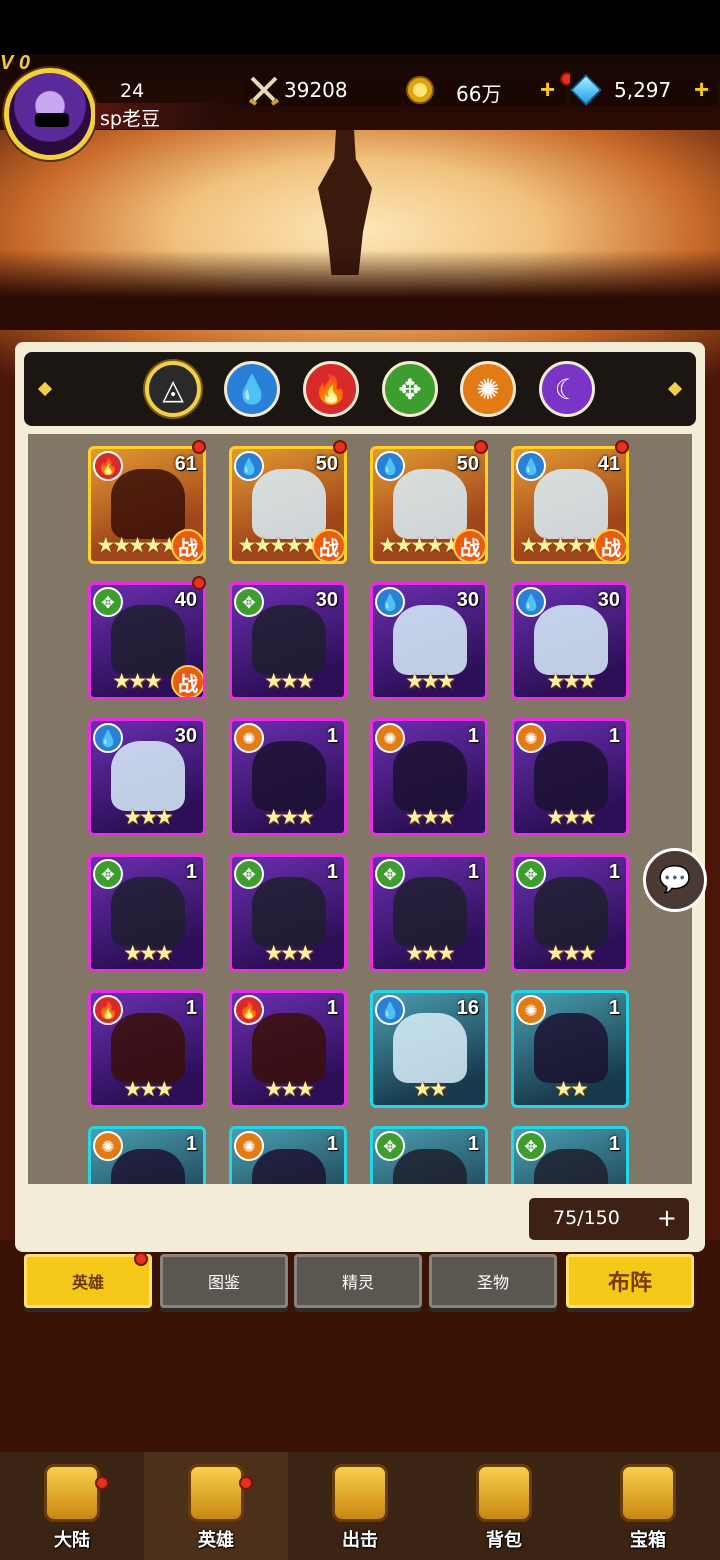 The height and width of the screenshot is (1560, 720). Describe the element at coordinates (630, 1281) in the screenshot. I see `deploy-button: 布阵` at that location.